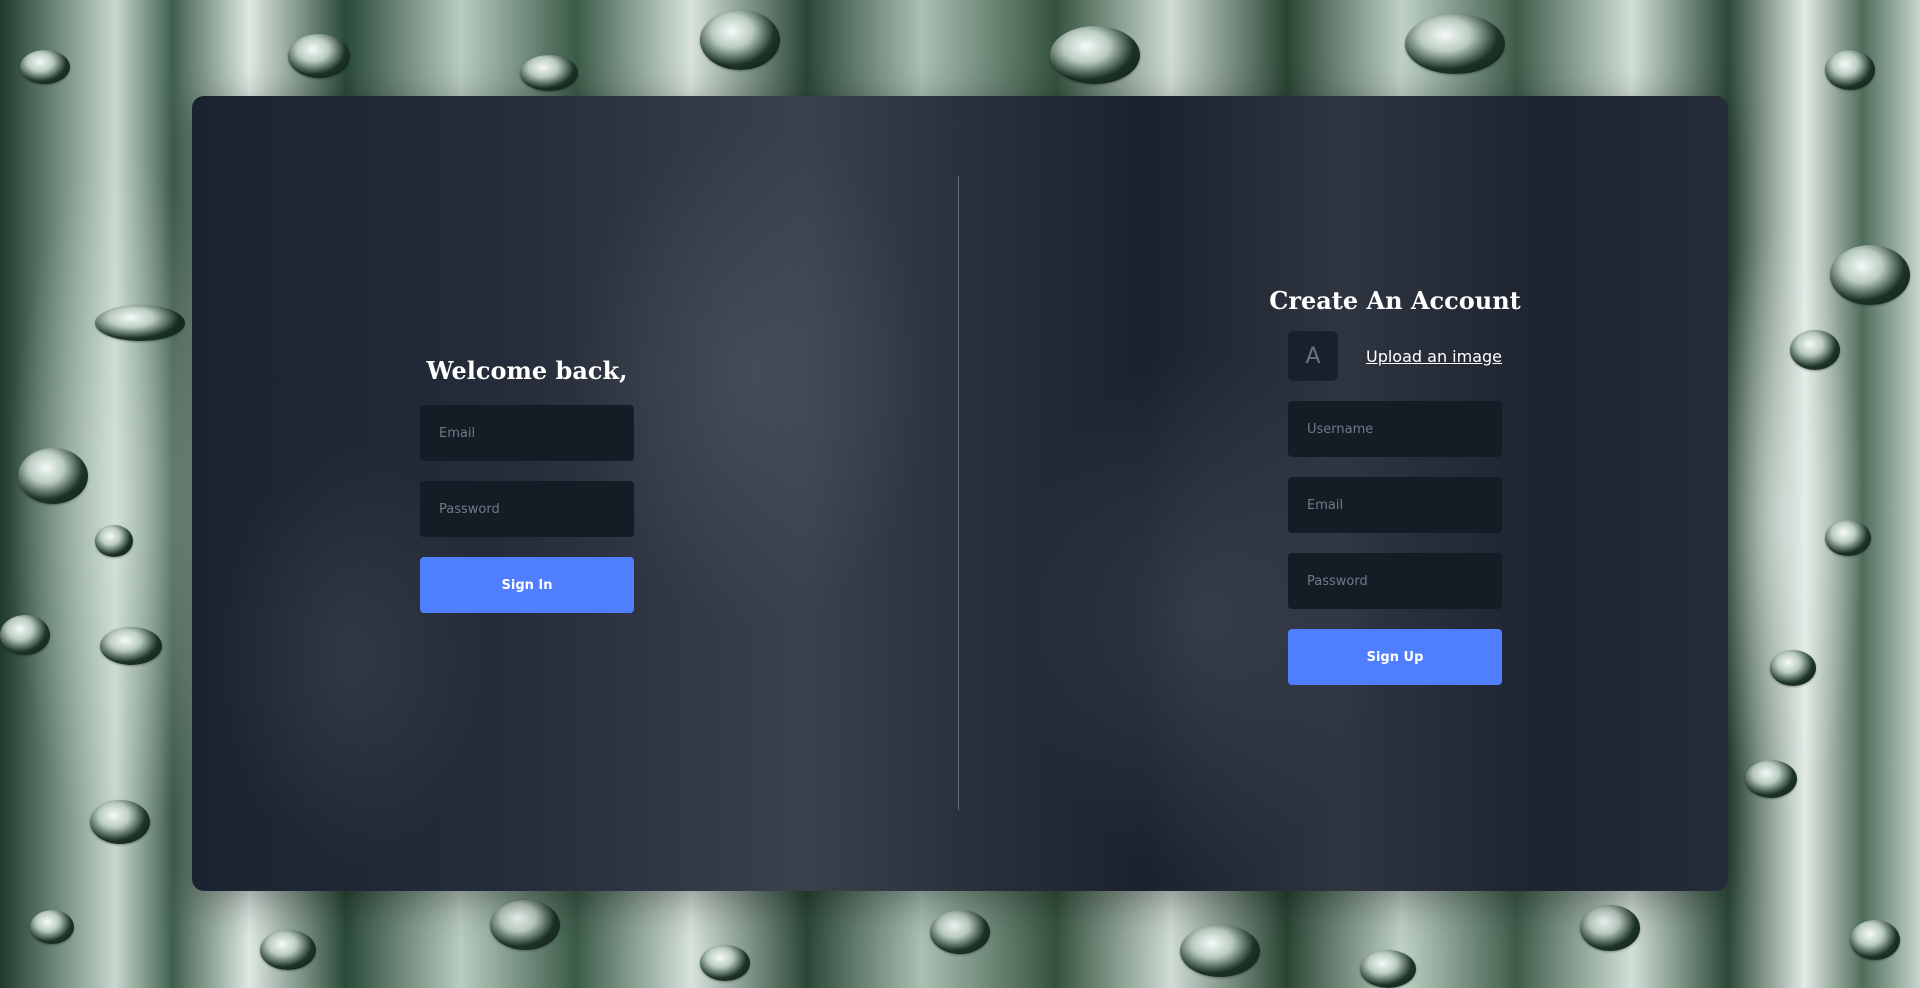  Describe the element at coordinates (1395, 505) in the screenshot. I see `sign-up-email-input` at that location.